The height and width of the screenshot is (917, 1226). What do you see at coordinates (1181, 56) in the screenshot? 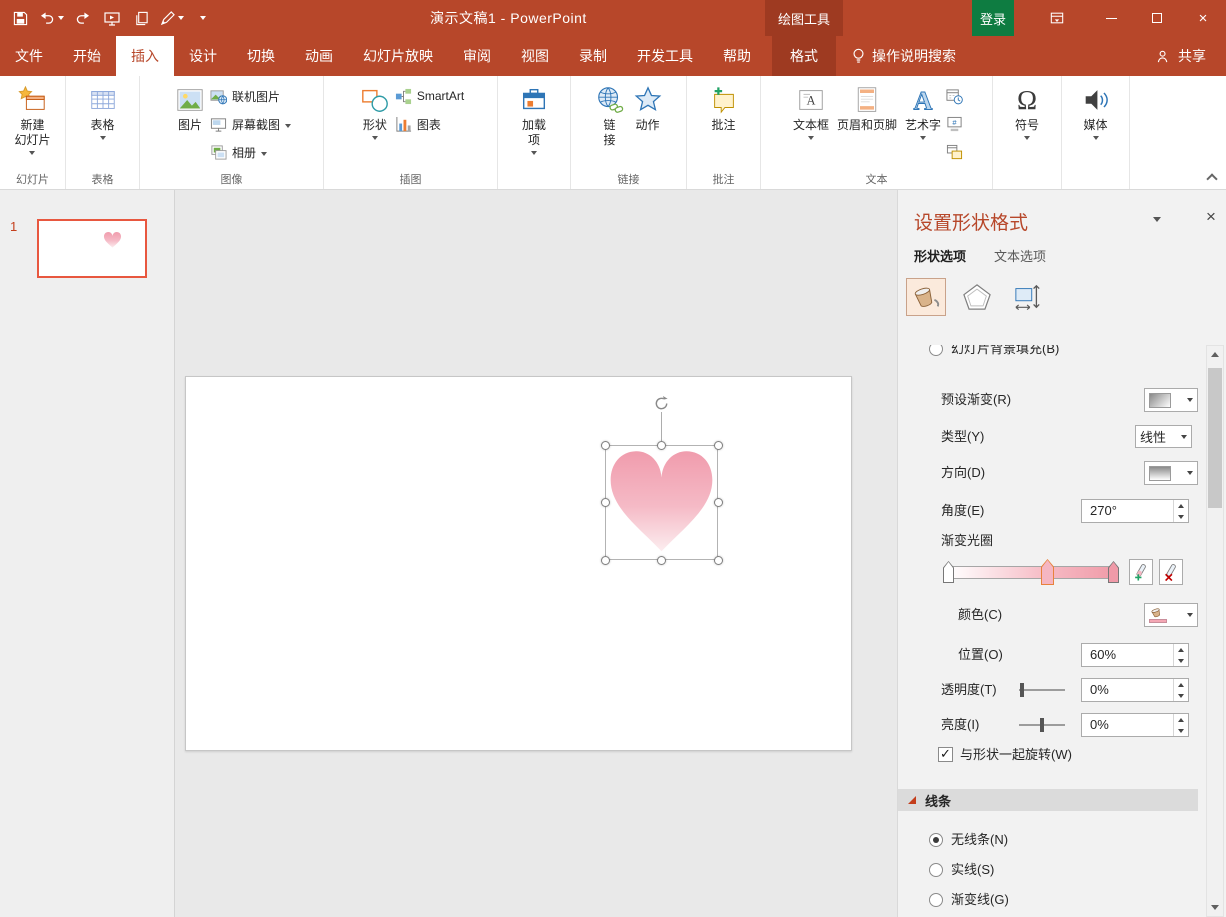
I see `share-button: 共享` at bounding box center [1181, 56].